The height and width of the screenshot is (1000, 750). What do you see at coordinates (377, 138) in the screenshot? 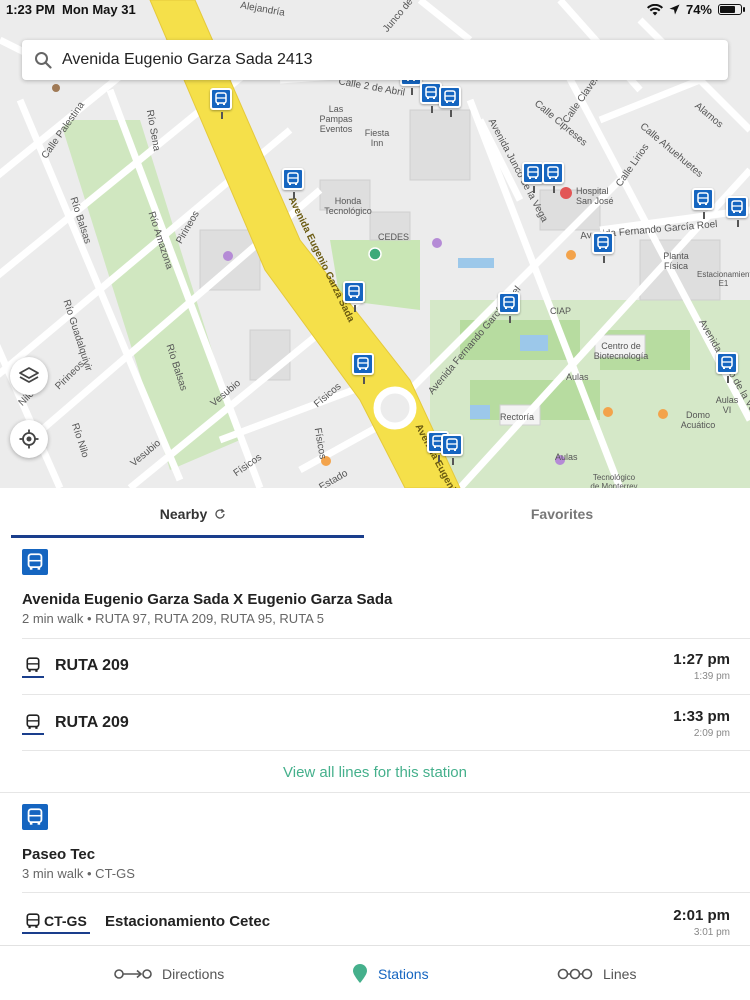
I see `map-label-fiesta-inn: Fiesta Inn` at bounding box center [377, 138].